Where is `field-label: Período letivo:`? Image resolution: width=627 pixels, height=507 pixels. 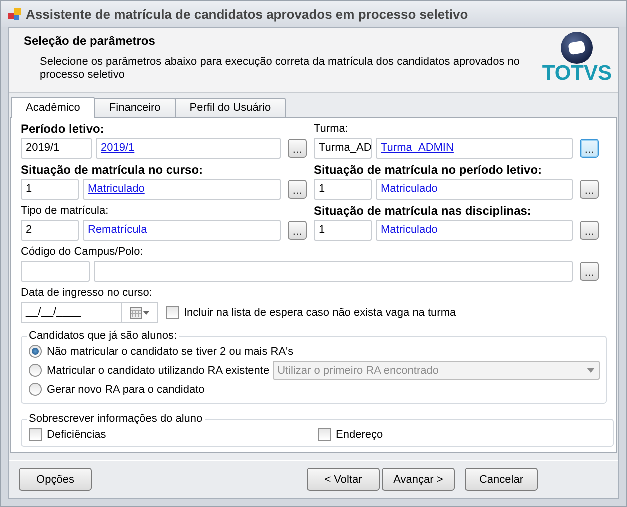 field-label: Período letivo: is located at coordinates (63, 129).